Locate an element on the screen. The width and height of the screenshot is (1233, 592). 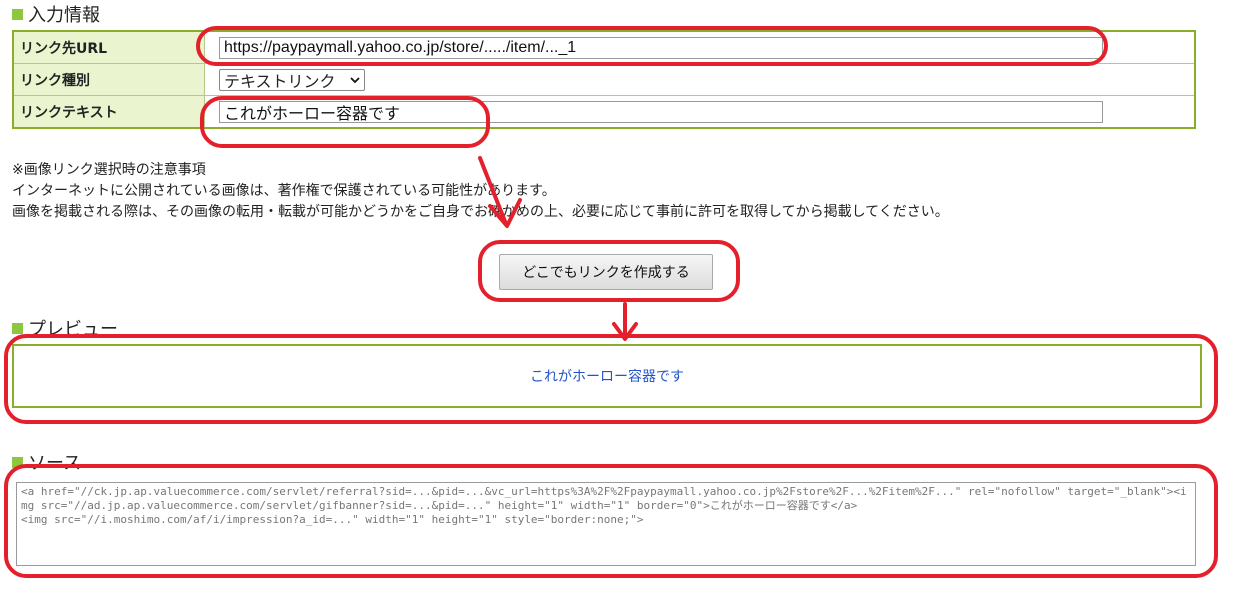
notes-line-1: ※画像リンク選択時の注意事項 is located at coordinates (109, 170).